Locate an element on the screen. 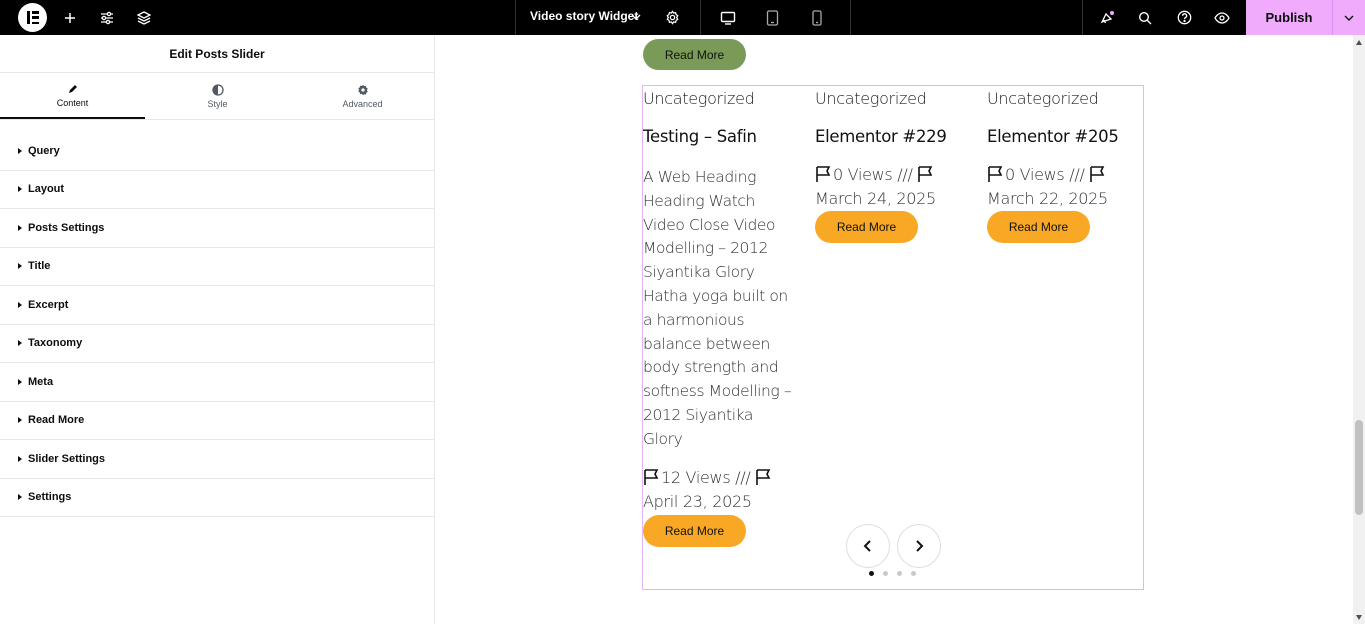  section-label: Title is located at coordinates (39, 266).